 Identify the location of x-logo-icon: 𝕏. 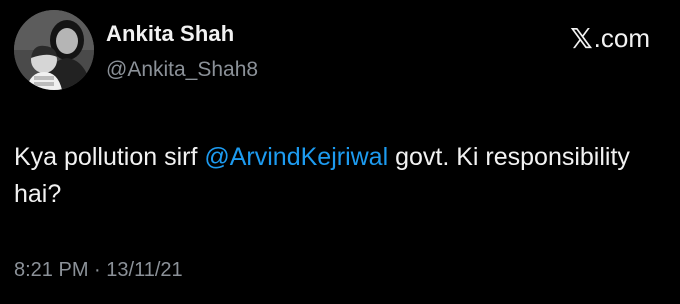
(581, 38).